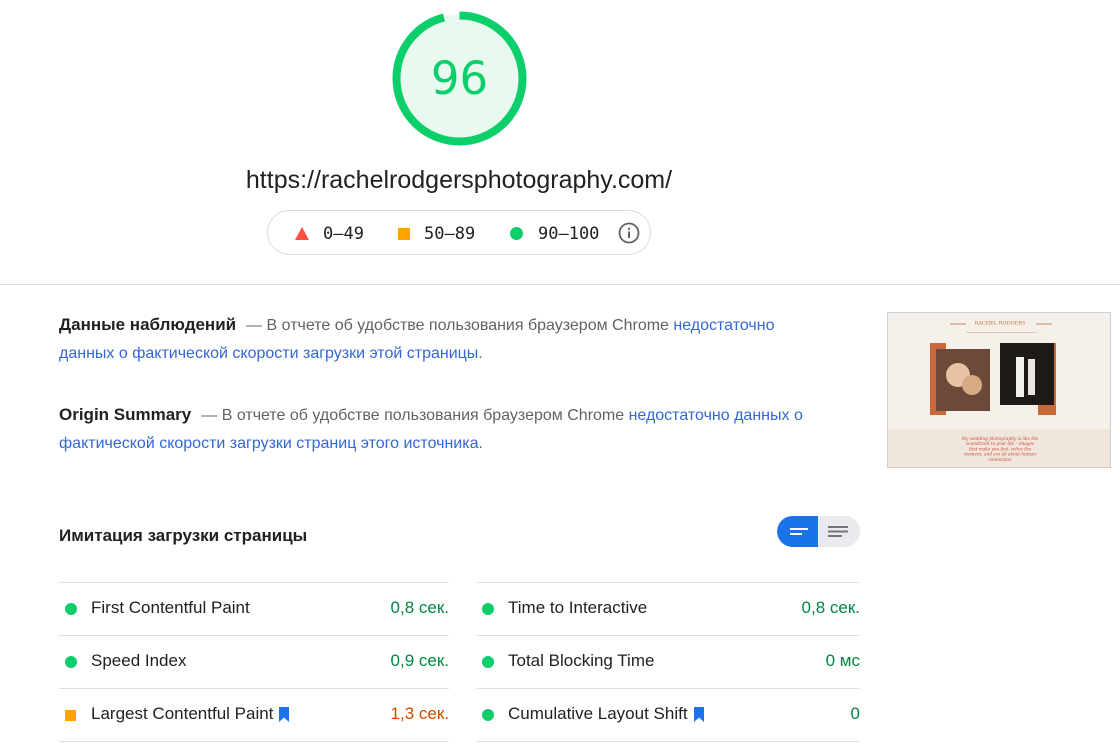  I want to click on metric-row: Speed Index 0,9 сек., so click(254, 661).